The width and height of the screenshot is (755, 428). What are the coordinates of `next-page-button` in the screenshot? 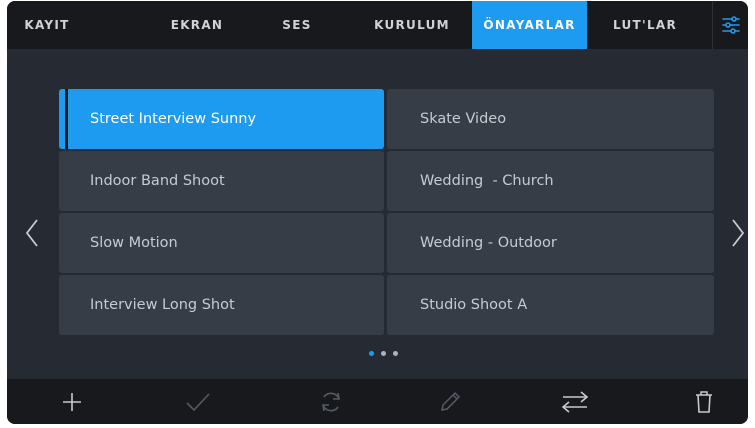 It's located at (735, 233).